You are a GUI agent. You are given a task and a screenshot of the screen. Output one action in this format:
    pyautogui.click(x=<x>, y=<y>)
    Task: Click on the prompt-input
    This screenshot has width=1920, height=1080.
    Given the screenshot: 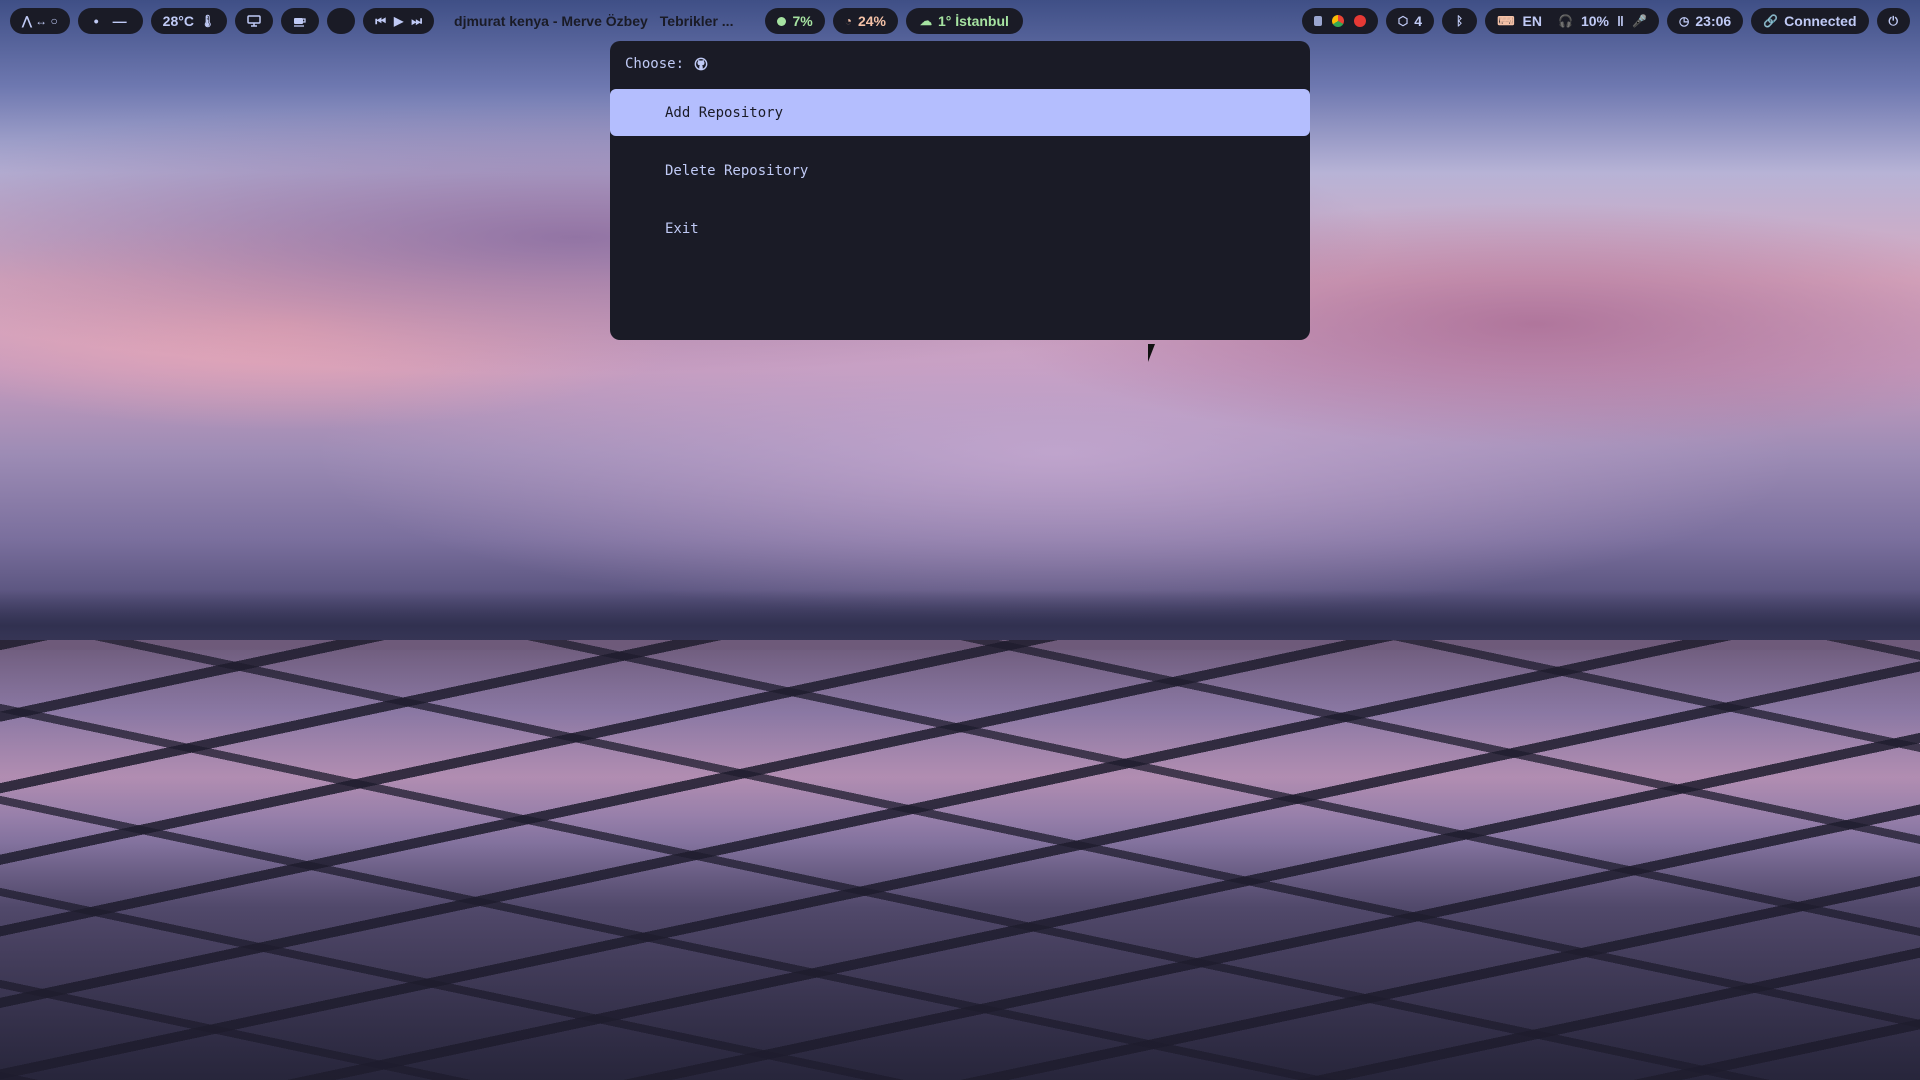 What is the action you would take?
    pyautogui.click(x=980, y=64)
    